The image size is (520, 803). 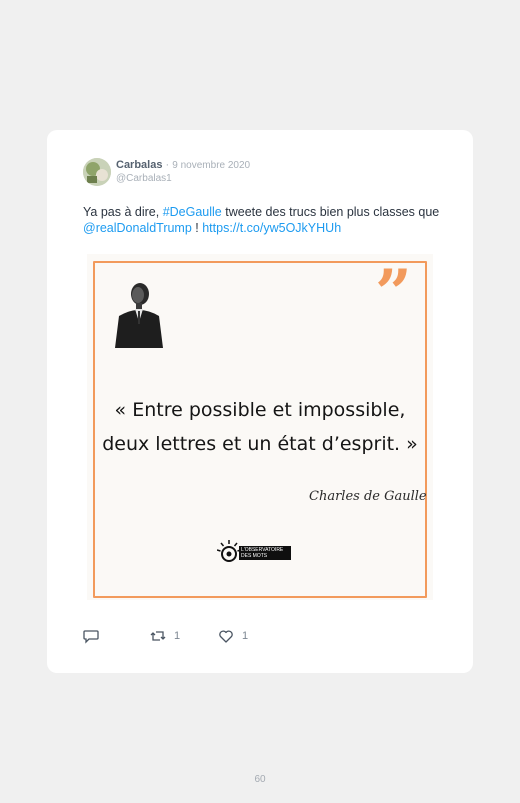 What do you see at coordinates (123, 212) in the screenshot?
I see `tweet-text-part1: Ya pas à dire,` at bounding box center [123, 212].